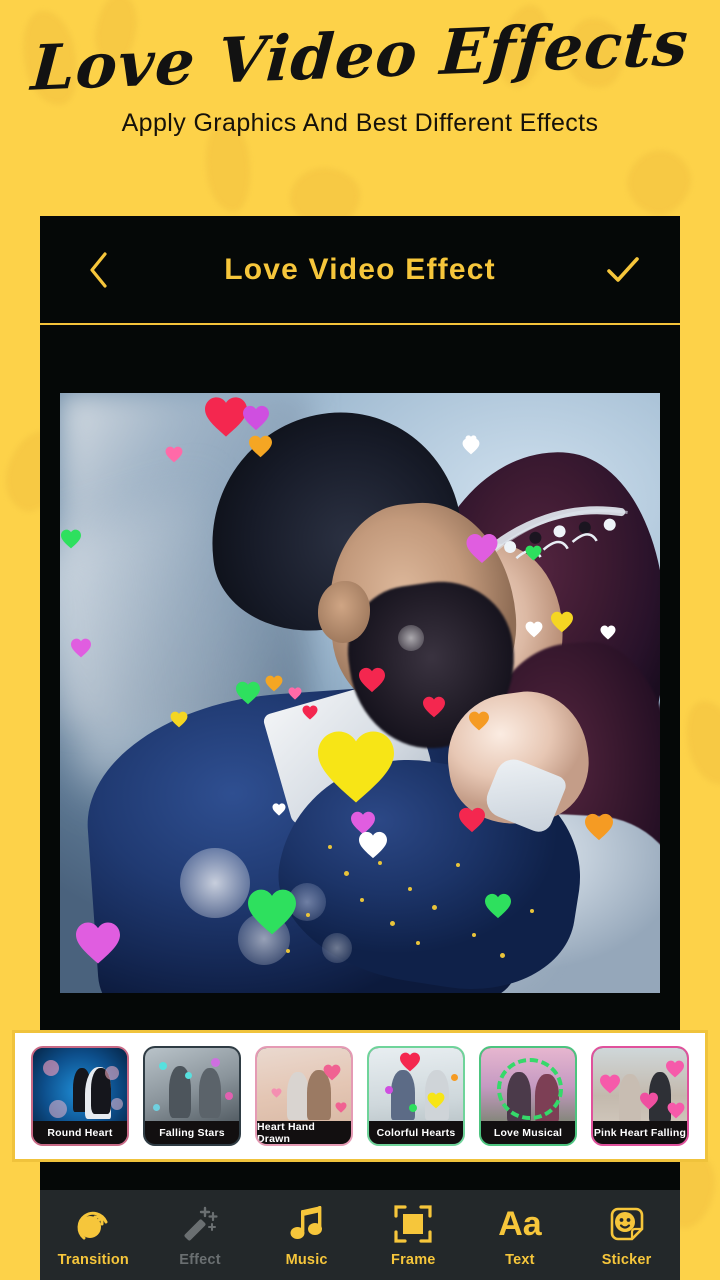 This screenshot has height=1280, width=720. I want to click on frame-icon, so click(413, 1224).